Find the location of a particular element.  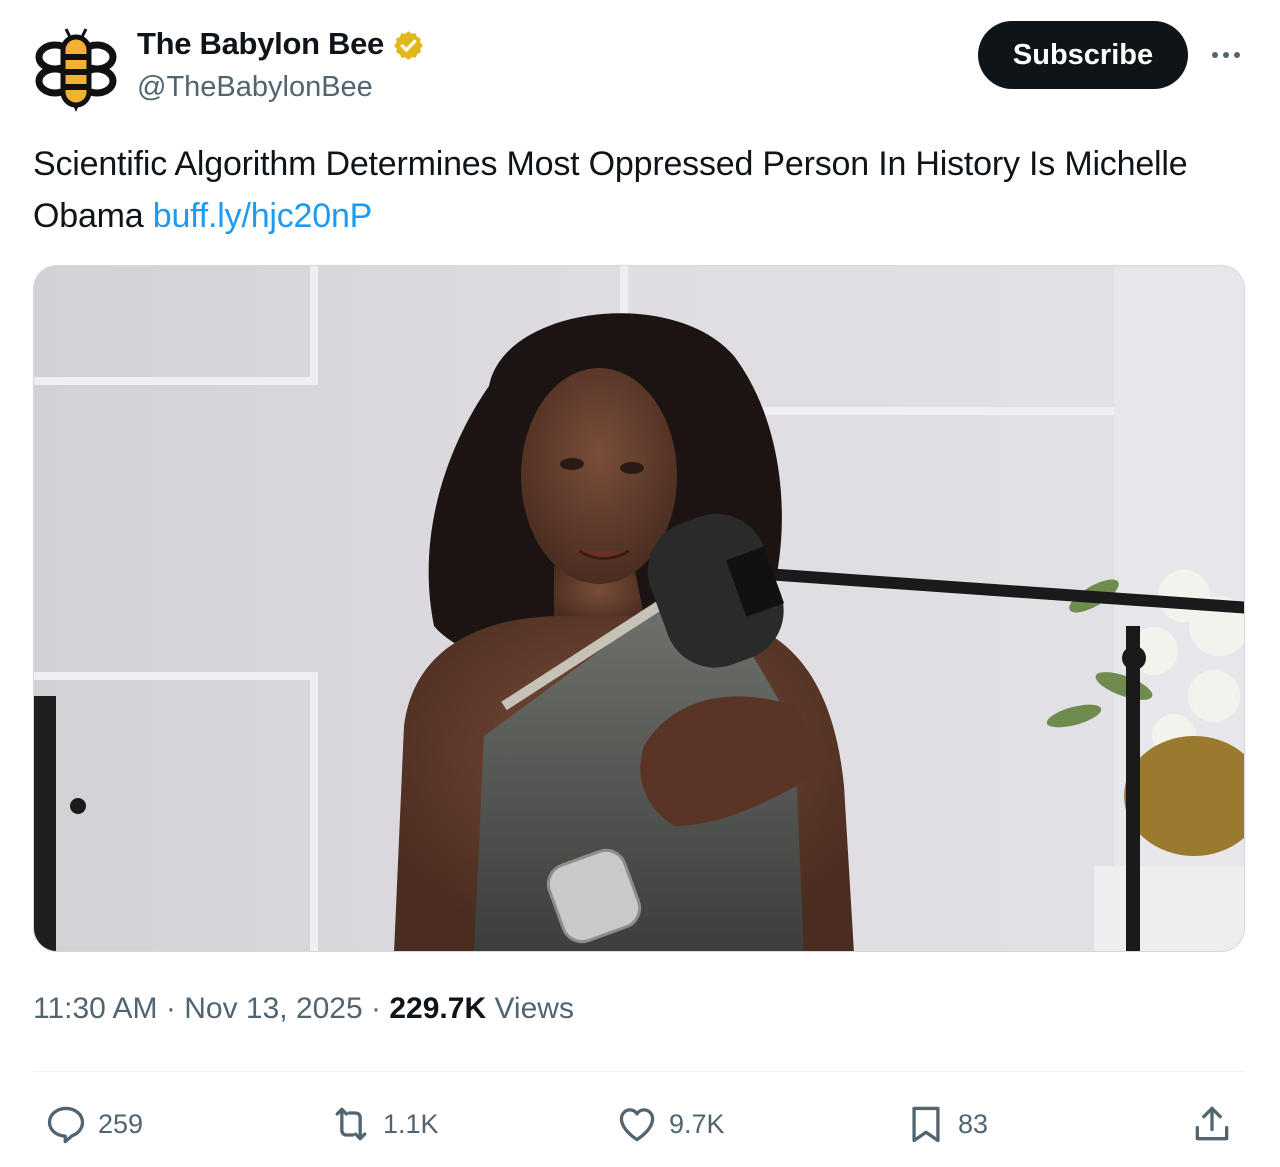

share-icon is located at coordinates (1212, 1123).